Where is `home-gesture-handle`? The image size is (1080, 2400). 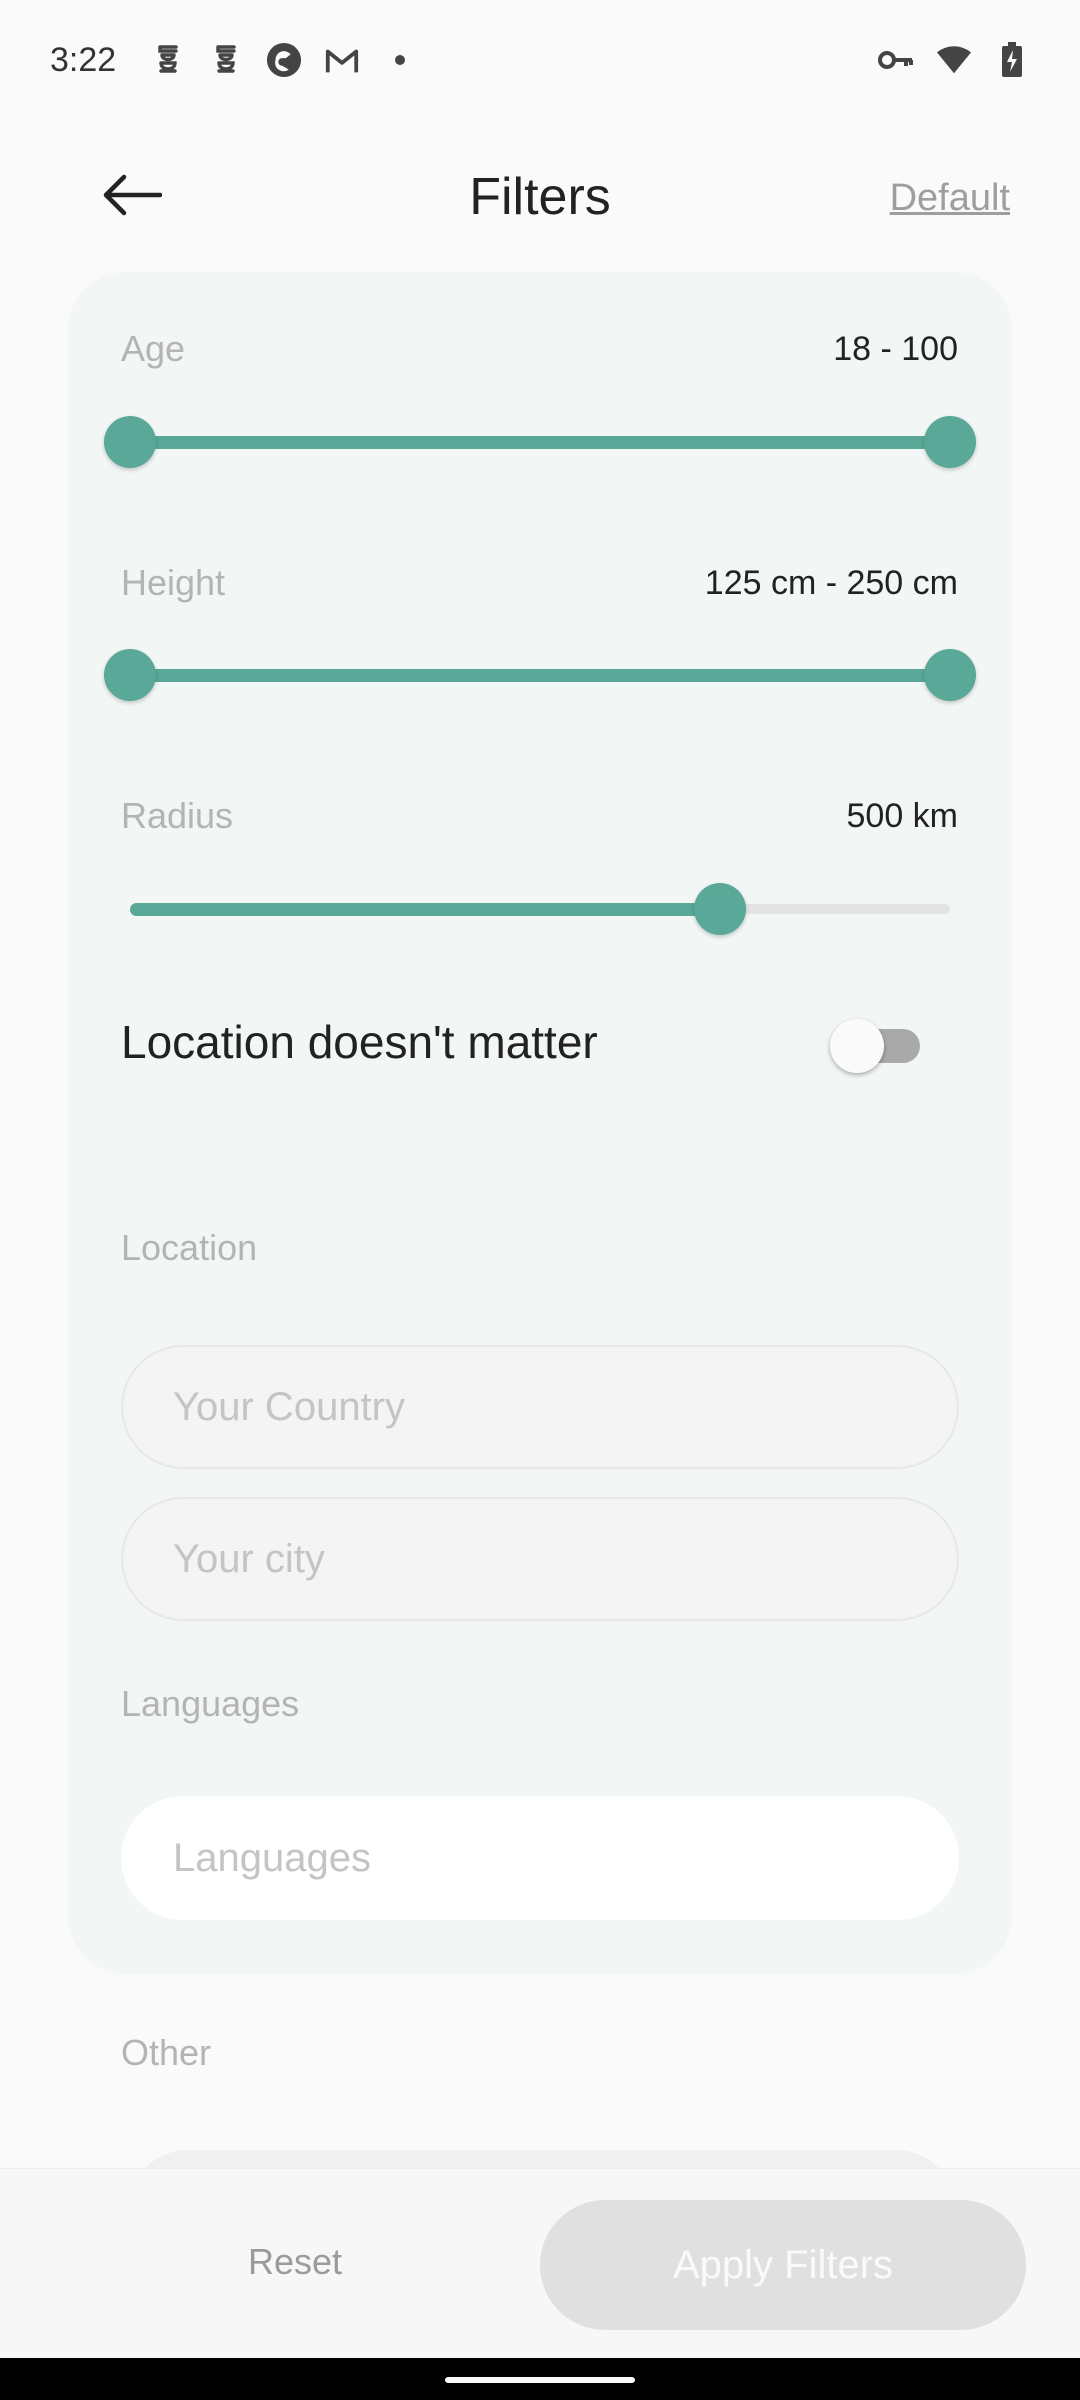
home-gesture-handle is located at coordinates (540, 2380).